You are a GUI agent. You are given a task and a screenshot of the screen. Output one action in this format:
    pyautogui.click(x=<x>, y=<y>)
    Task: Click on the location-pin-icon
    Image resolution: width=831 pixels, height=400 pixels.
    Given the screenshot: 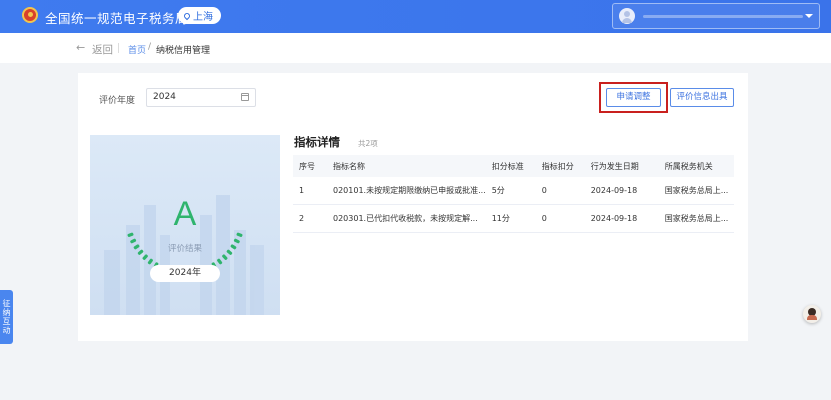 What is the action you would take?
    pyautogui.click(x=187, y=15)
    